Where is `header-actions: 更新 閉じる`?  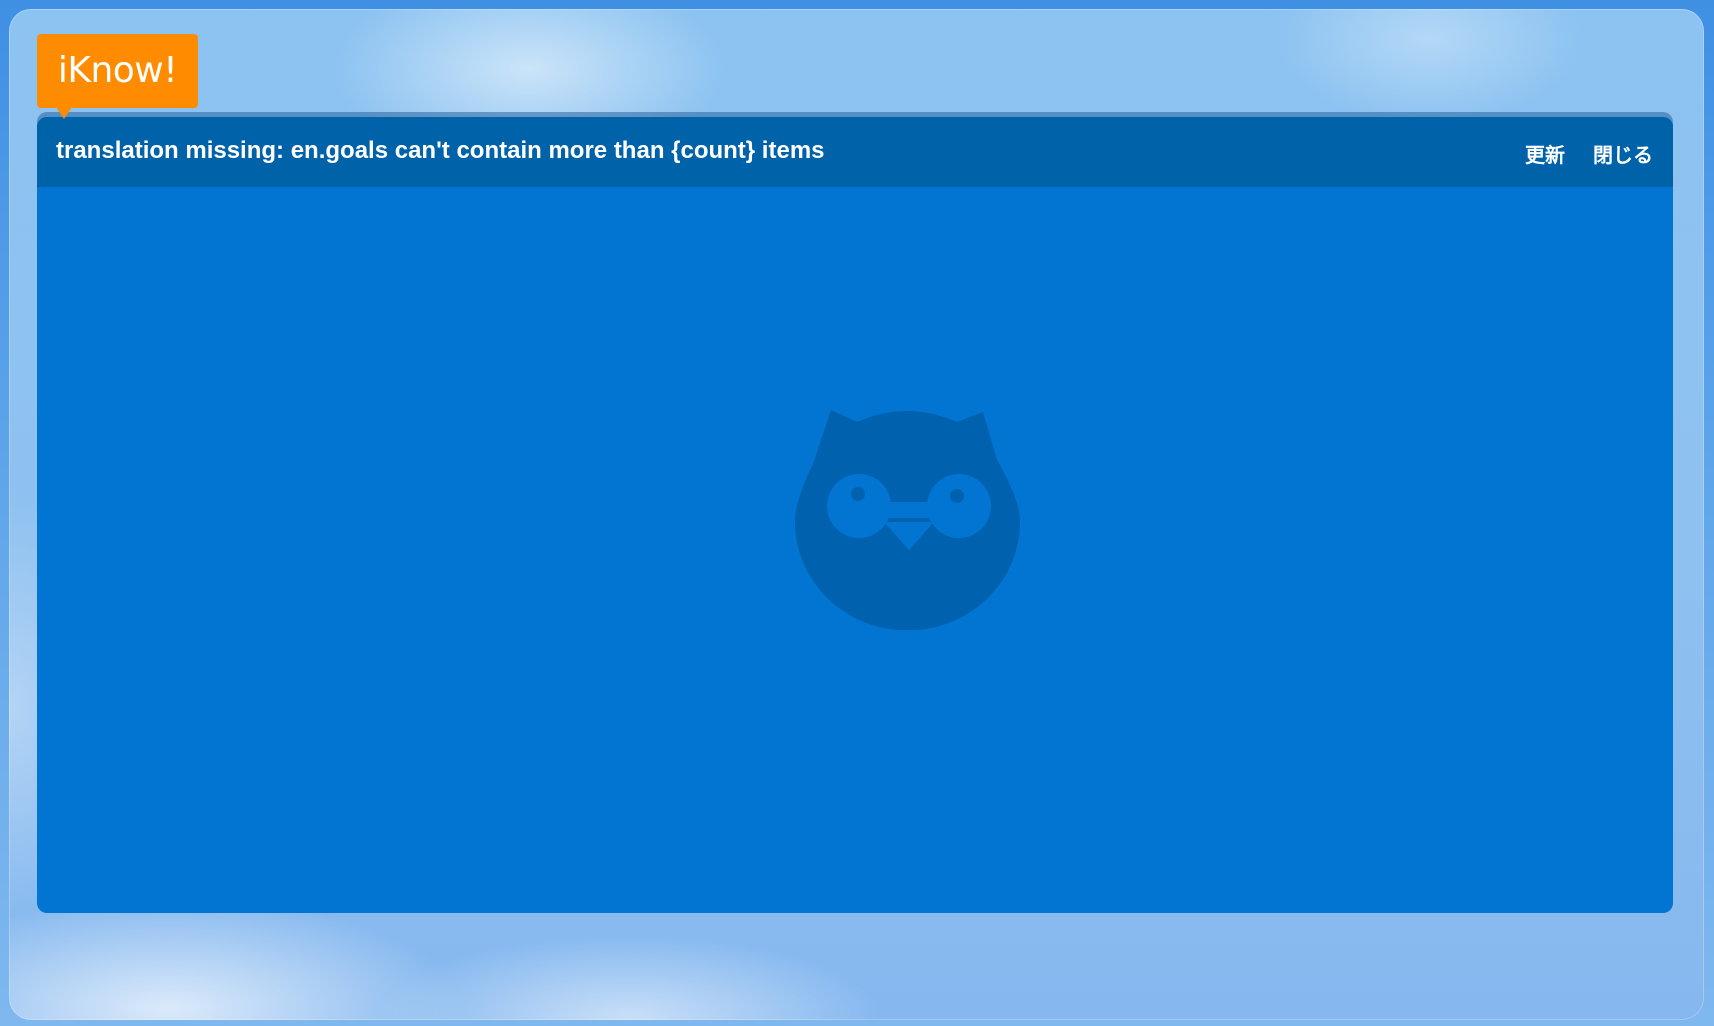
header-actions: 更新 閉じる is located at coordinates (1589, 153).